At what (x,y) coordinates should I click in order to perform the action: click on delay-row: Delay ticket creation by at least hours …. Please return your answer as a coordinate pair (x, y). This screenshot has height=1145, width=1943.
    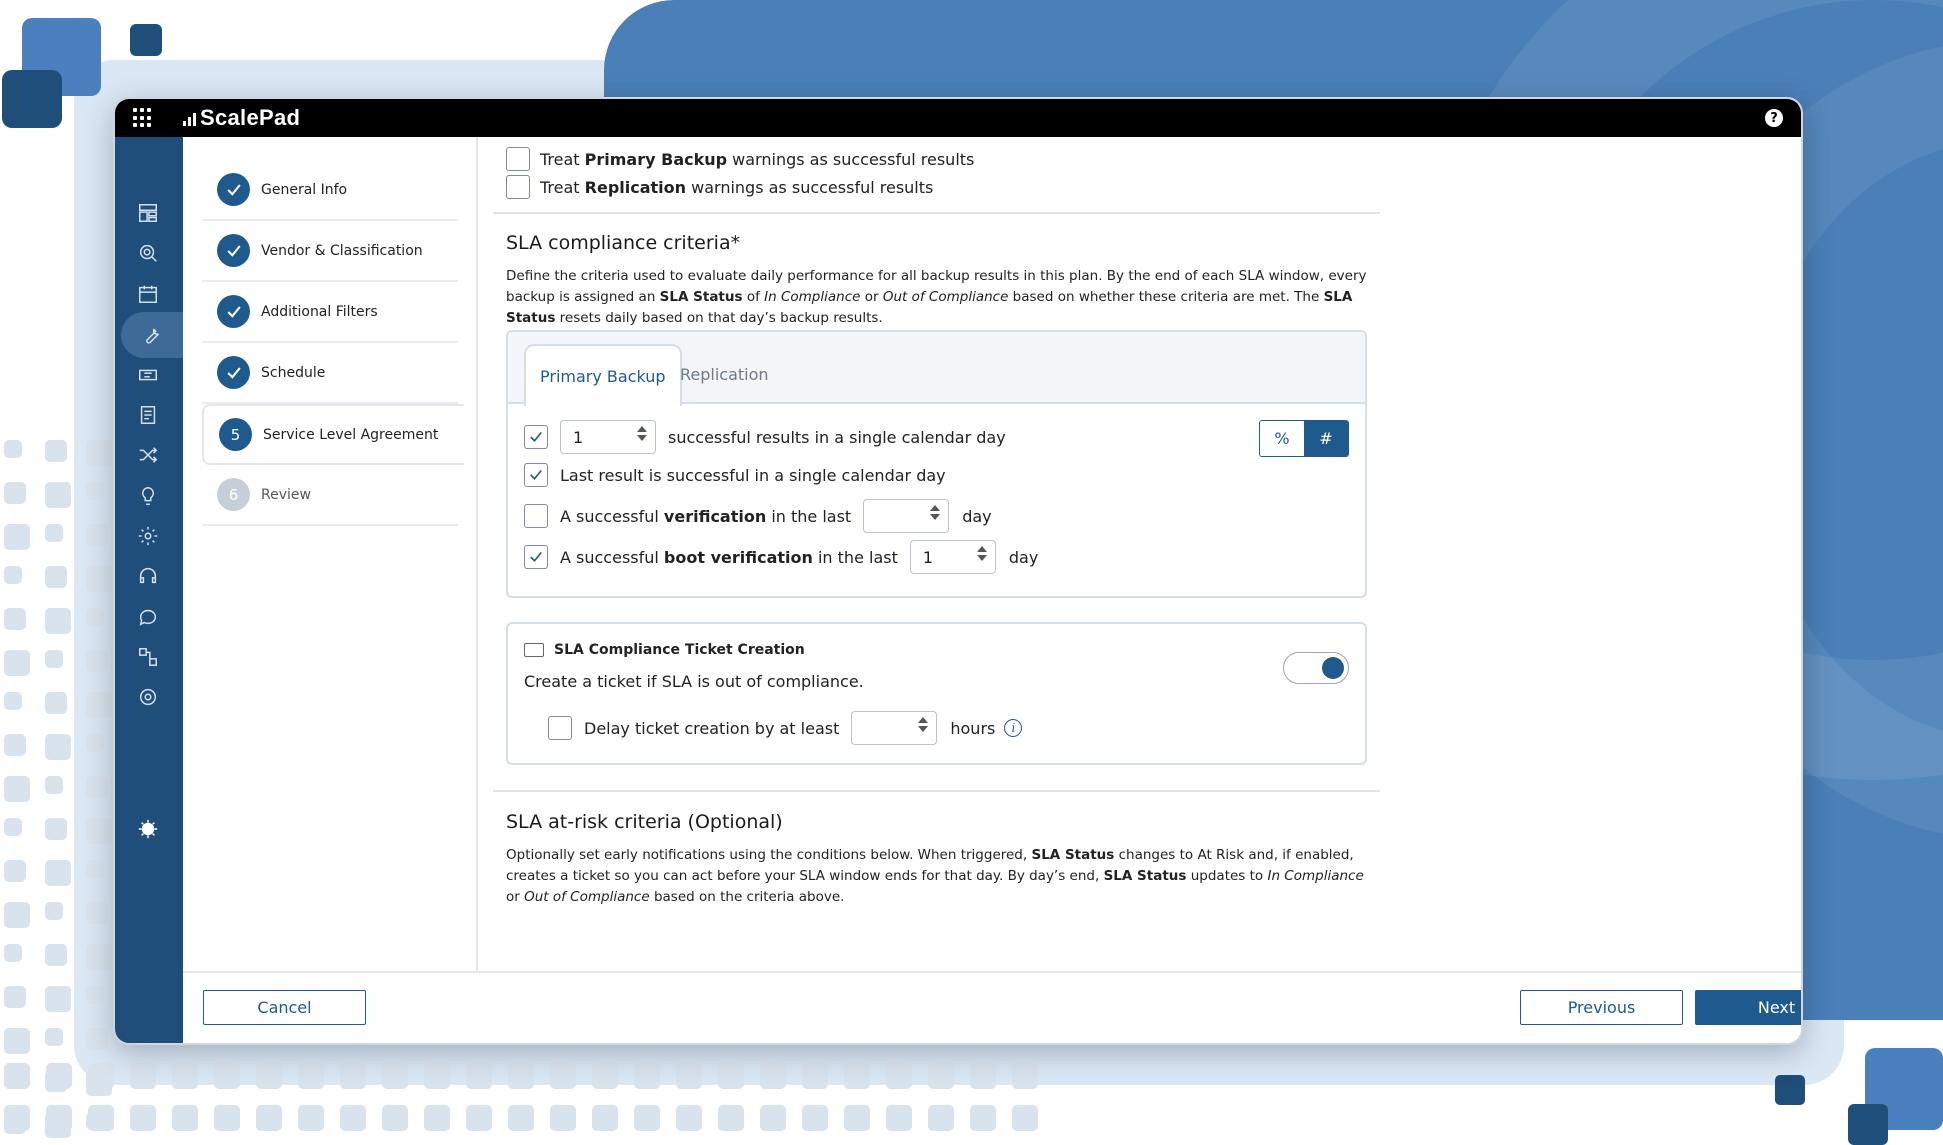
    Looking at the image, I should click on (785, 728).